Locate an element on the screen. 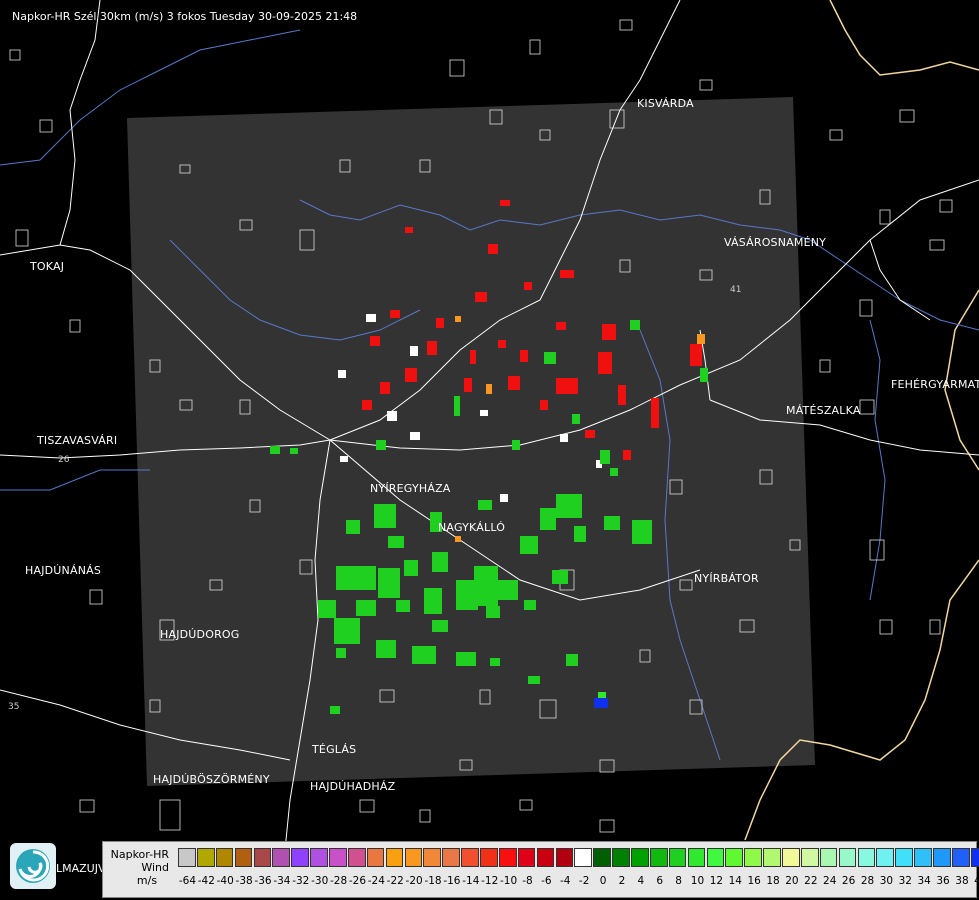 The width and height of the screenshot is (979, 900). legend-title-unit: m/s is located at coordinates (147, 880).